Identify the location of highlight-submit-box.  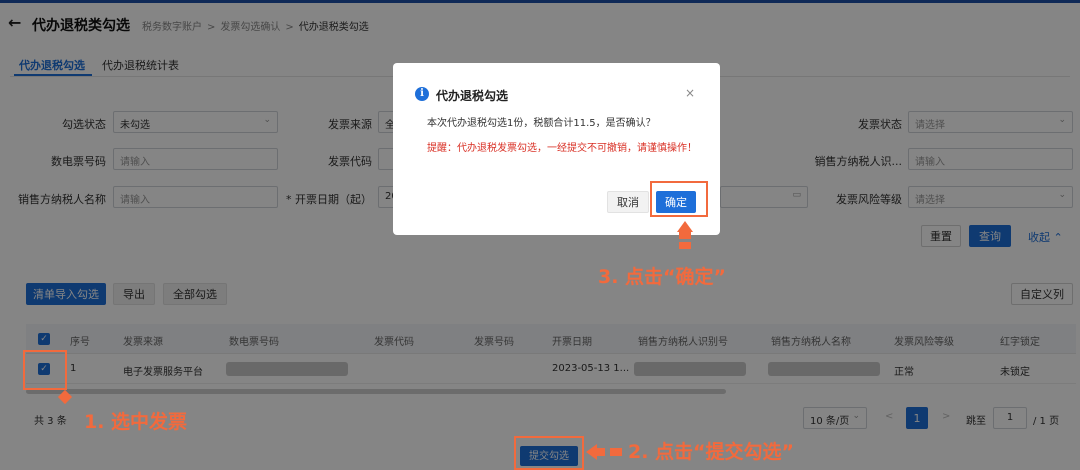
(549, 453).